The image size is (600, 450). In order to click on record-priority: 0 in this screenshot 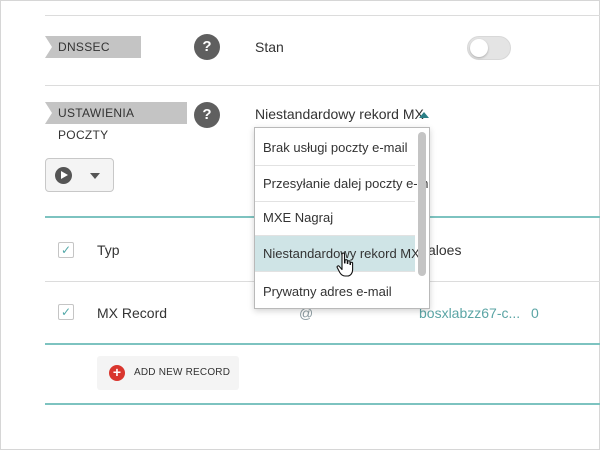, I will do `click(535, 313)`.